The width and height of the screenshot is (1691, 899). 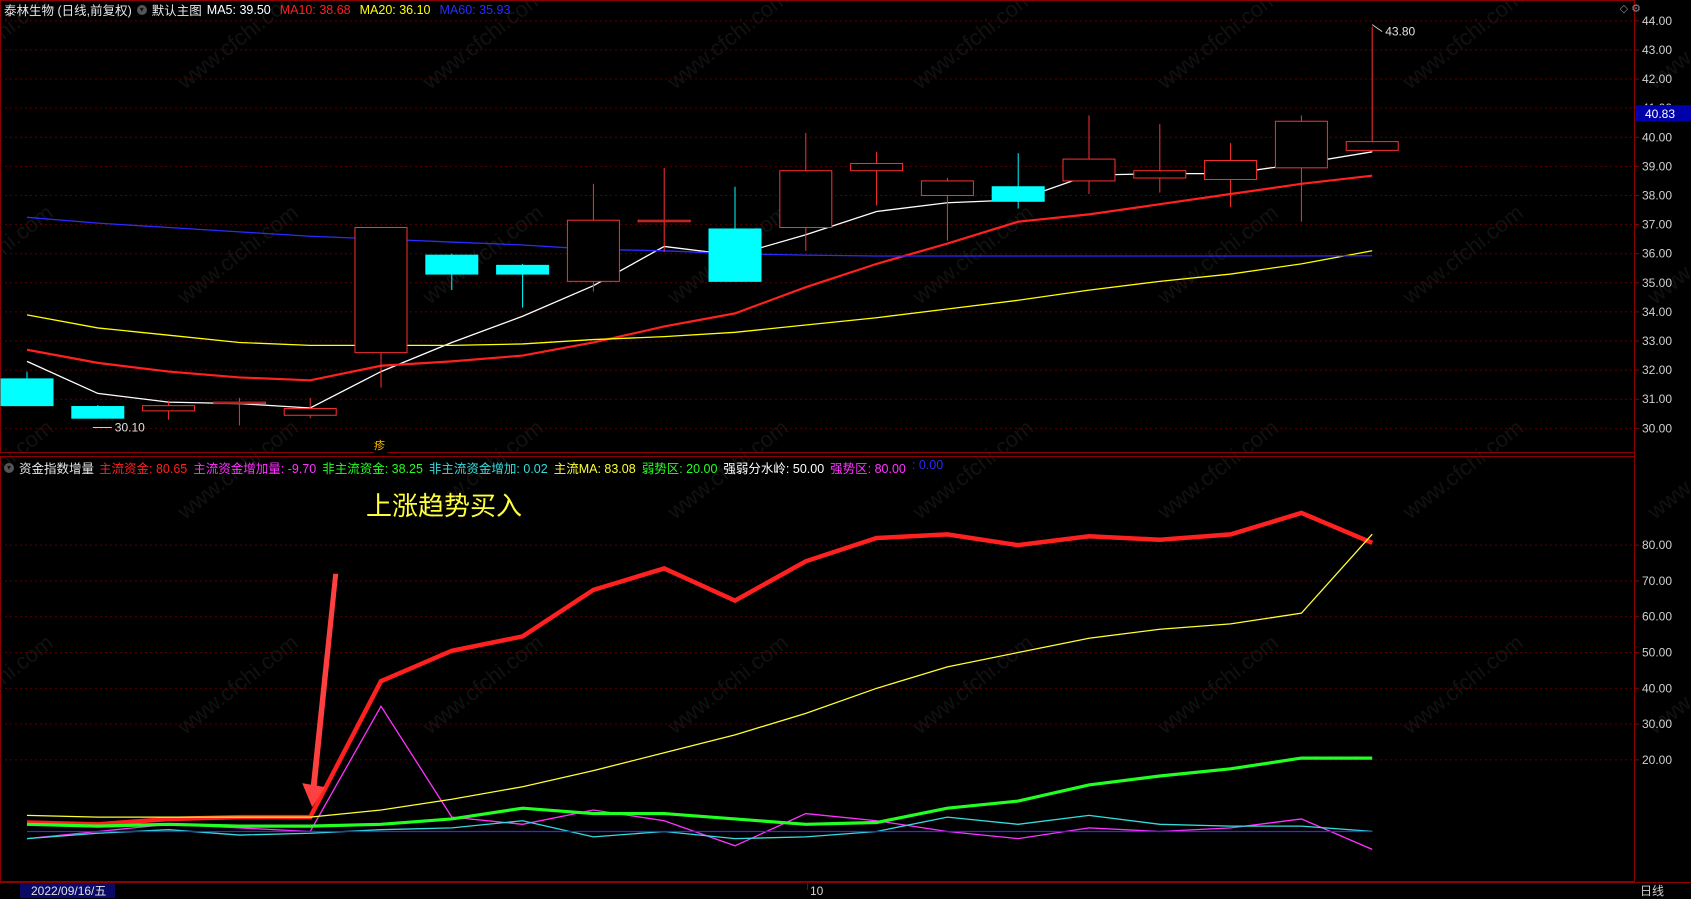 What do you see at coordinates (1657, 50) in the screenshot?
I see `y-tick-label: 43.00` at bounding box center [1657, 50].